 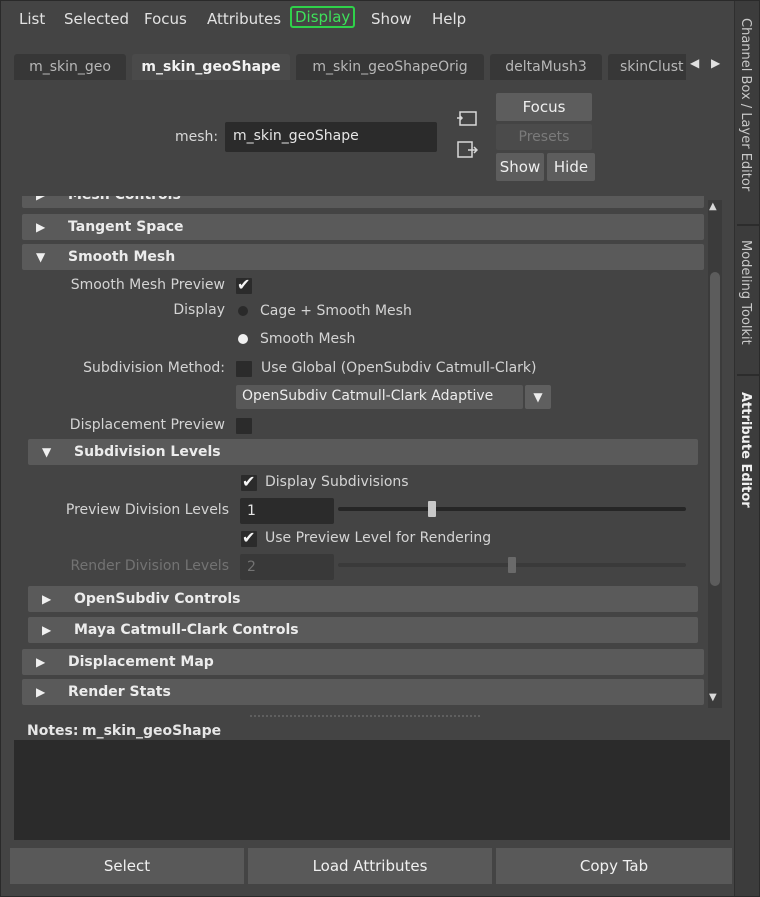 What do you see at coordinates (244, 426) in the screenshot?
I see `displacement-preview-checkbox` at bounding box center [244, 426].